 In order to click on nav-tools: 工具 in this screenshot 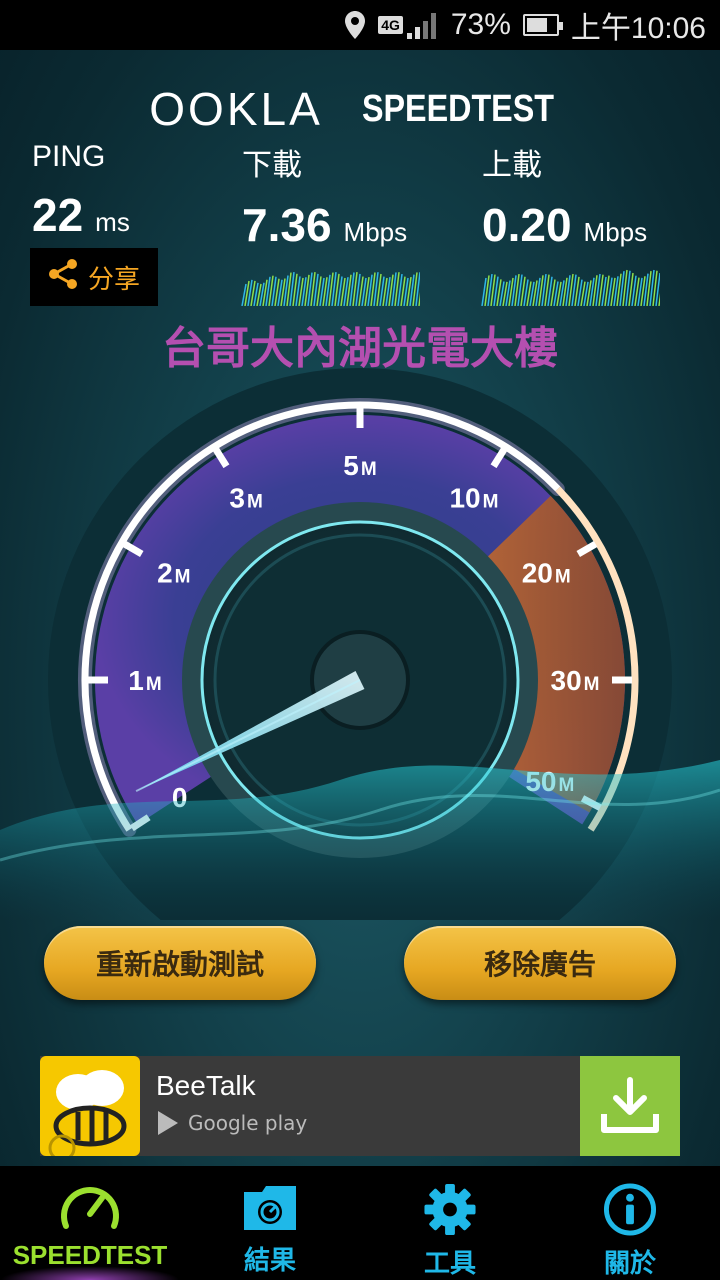, I will do `click(450, 1223)`.